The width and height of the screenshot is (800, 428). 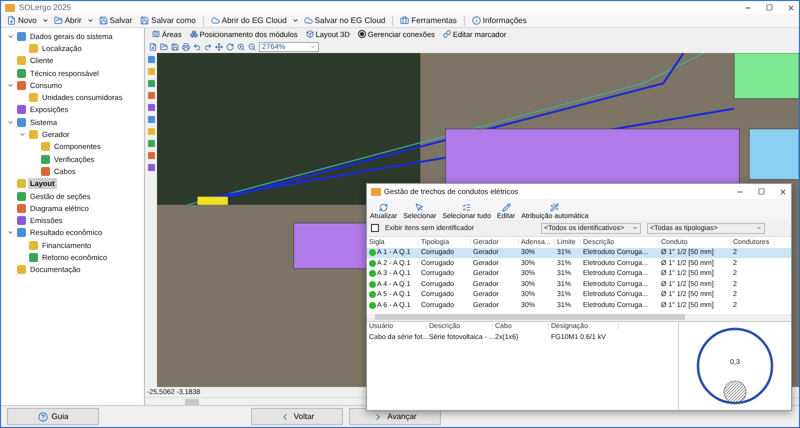 What do you see at coordinates (116, 20) in the screenshot?
I see `toolbar-button: Salvar` at bounding box center [116, 20].